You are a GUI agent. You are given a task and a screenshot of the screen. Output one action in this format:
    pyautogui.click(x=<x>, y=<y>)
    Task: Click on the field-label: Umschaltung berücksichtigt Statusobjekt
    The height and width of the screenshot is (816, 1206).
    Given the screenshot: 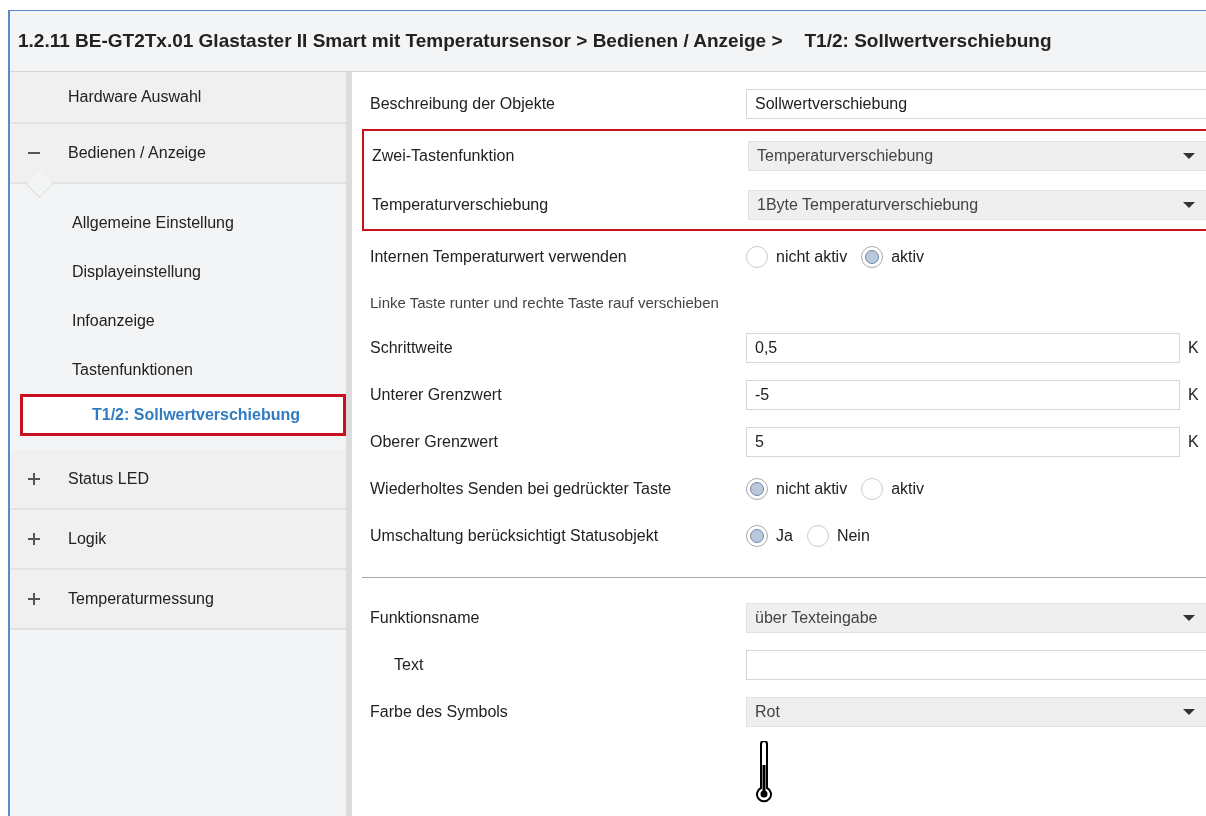 What is the action you would take?
    pyautogui.click(x=514, y=535)
    